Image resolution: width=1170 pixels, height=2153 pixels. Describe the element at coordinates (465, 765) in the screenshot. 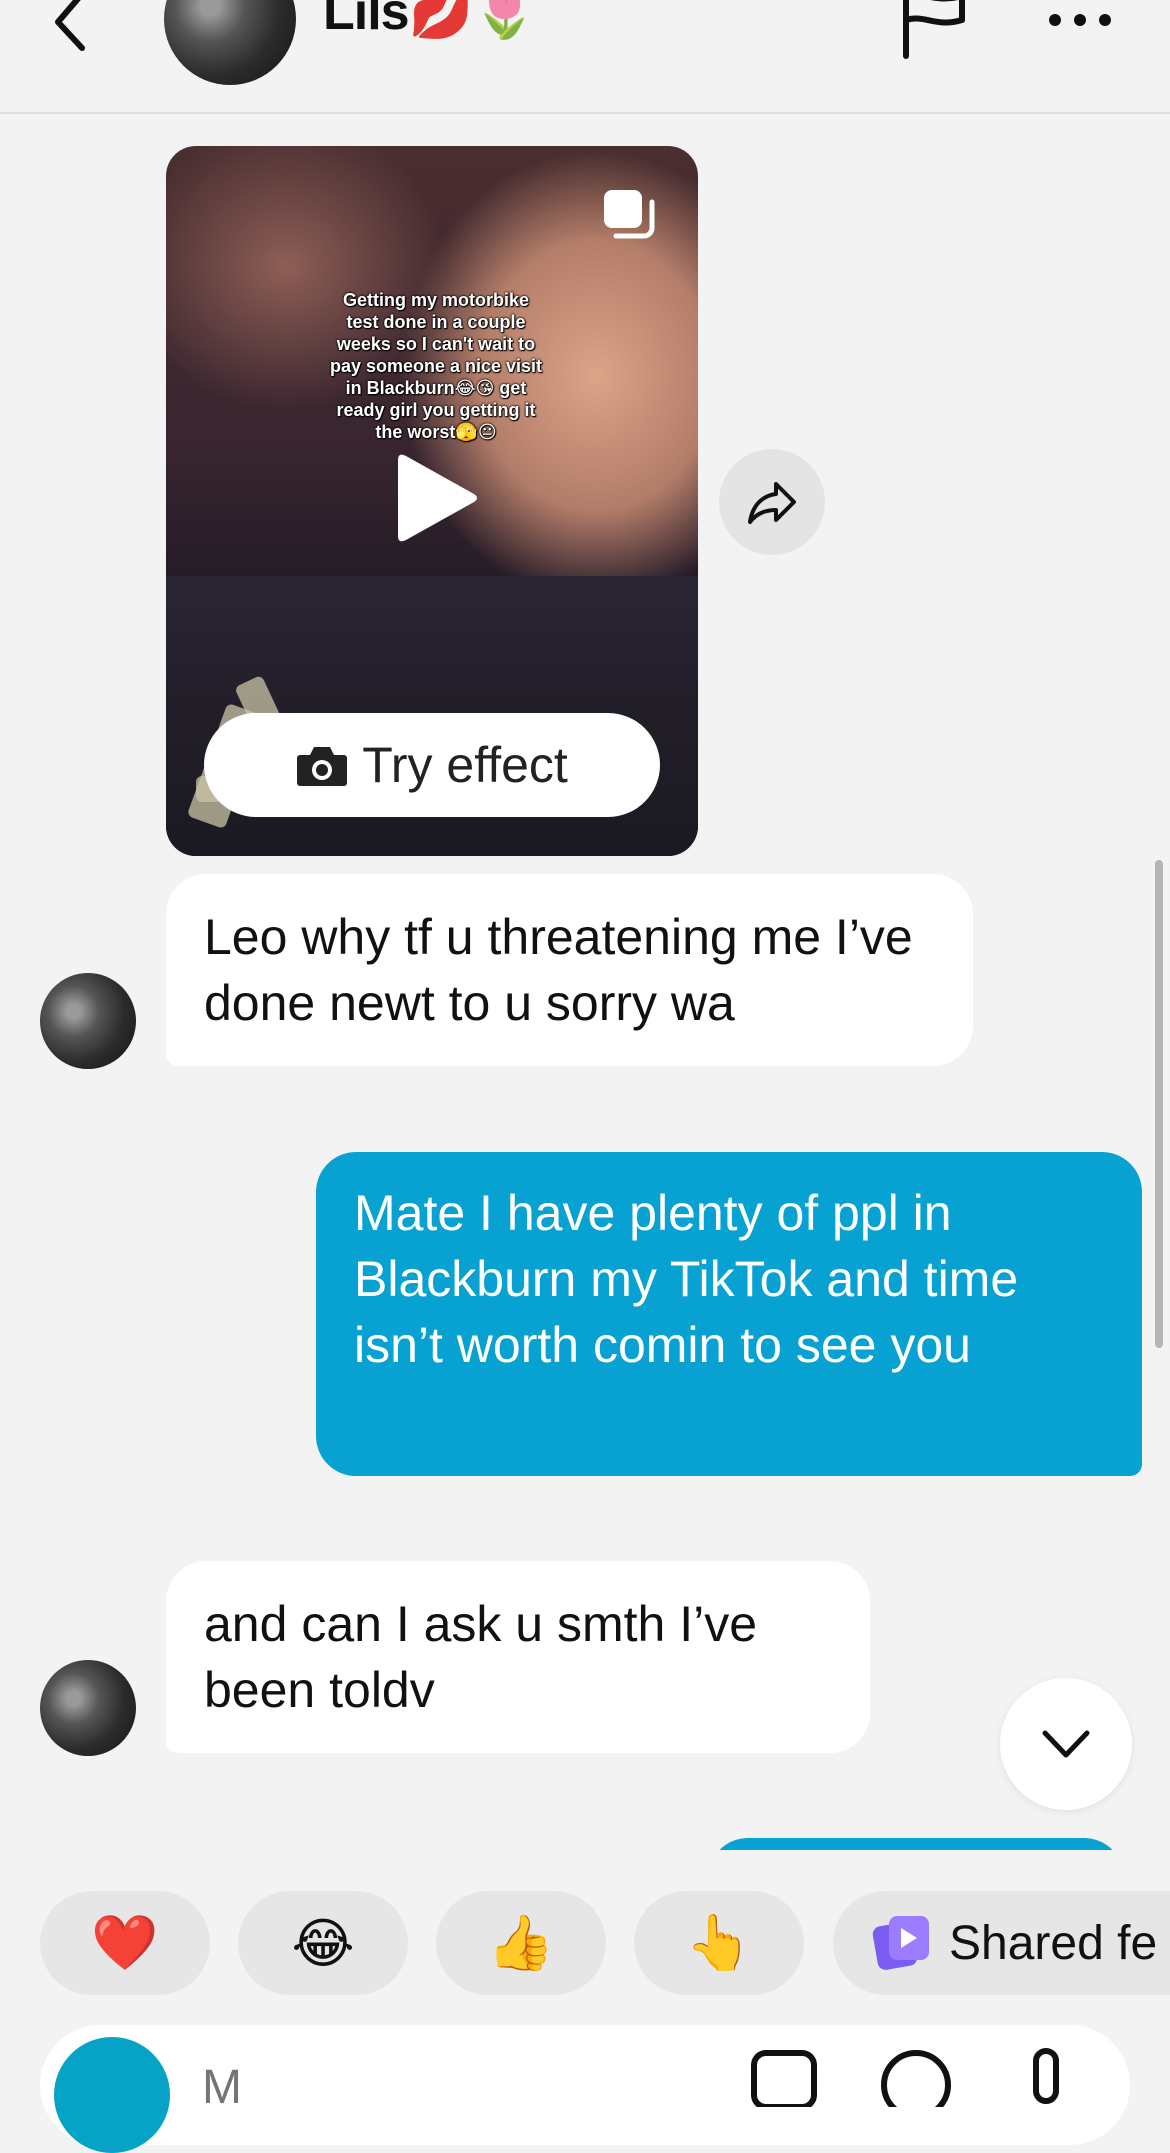

I see `try-effect-label: Try effect` at that location.